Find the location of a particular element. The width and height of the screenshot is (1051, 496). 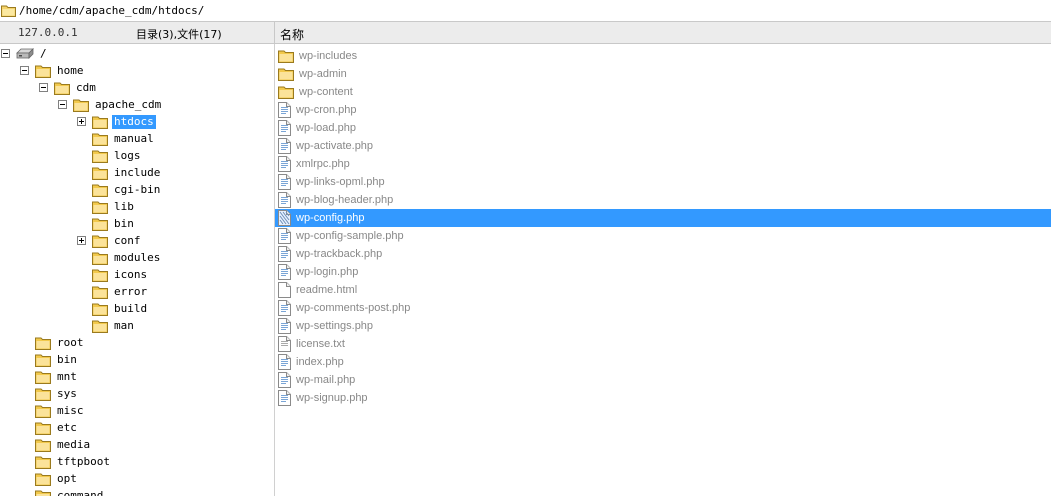

file-row: wp-login.php is located at coordinates (663, 272).